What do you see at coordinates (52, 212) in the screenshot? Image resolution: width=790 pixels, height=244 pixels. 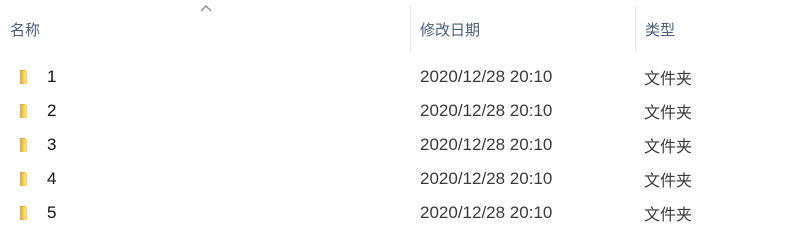 I see `file-name: 5` at bounding box center [52, 212].